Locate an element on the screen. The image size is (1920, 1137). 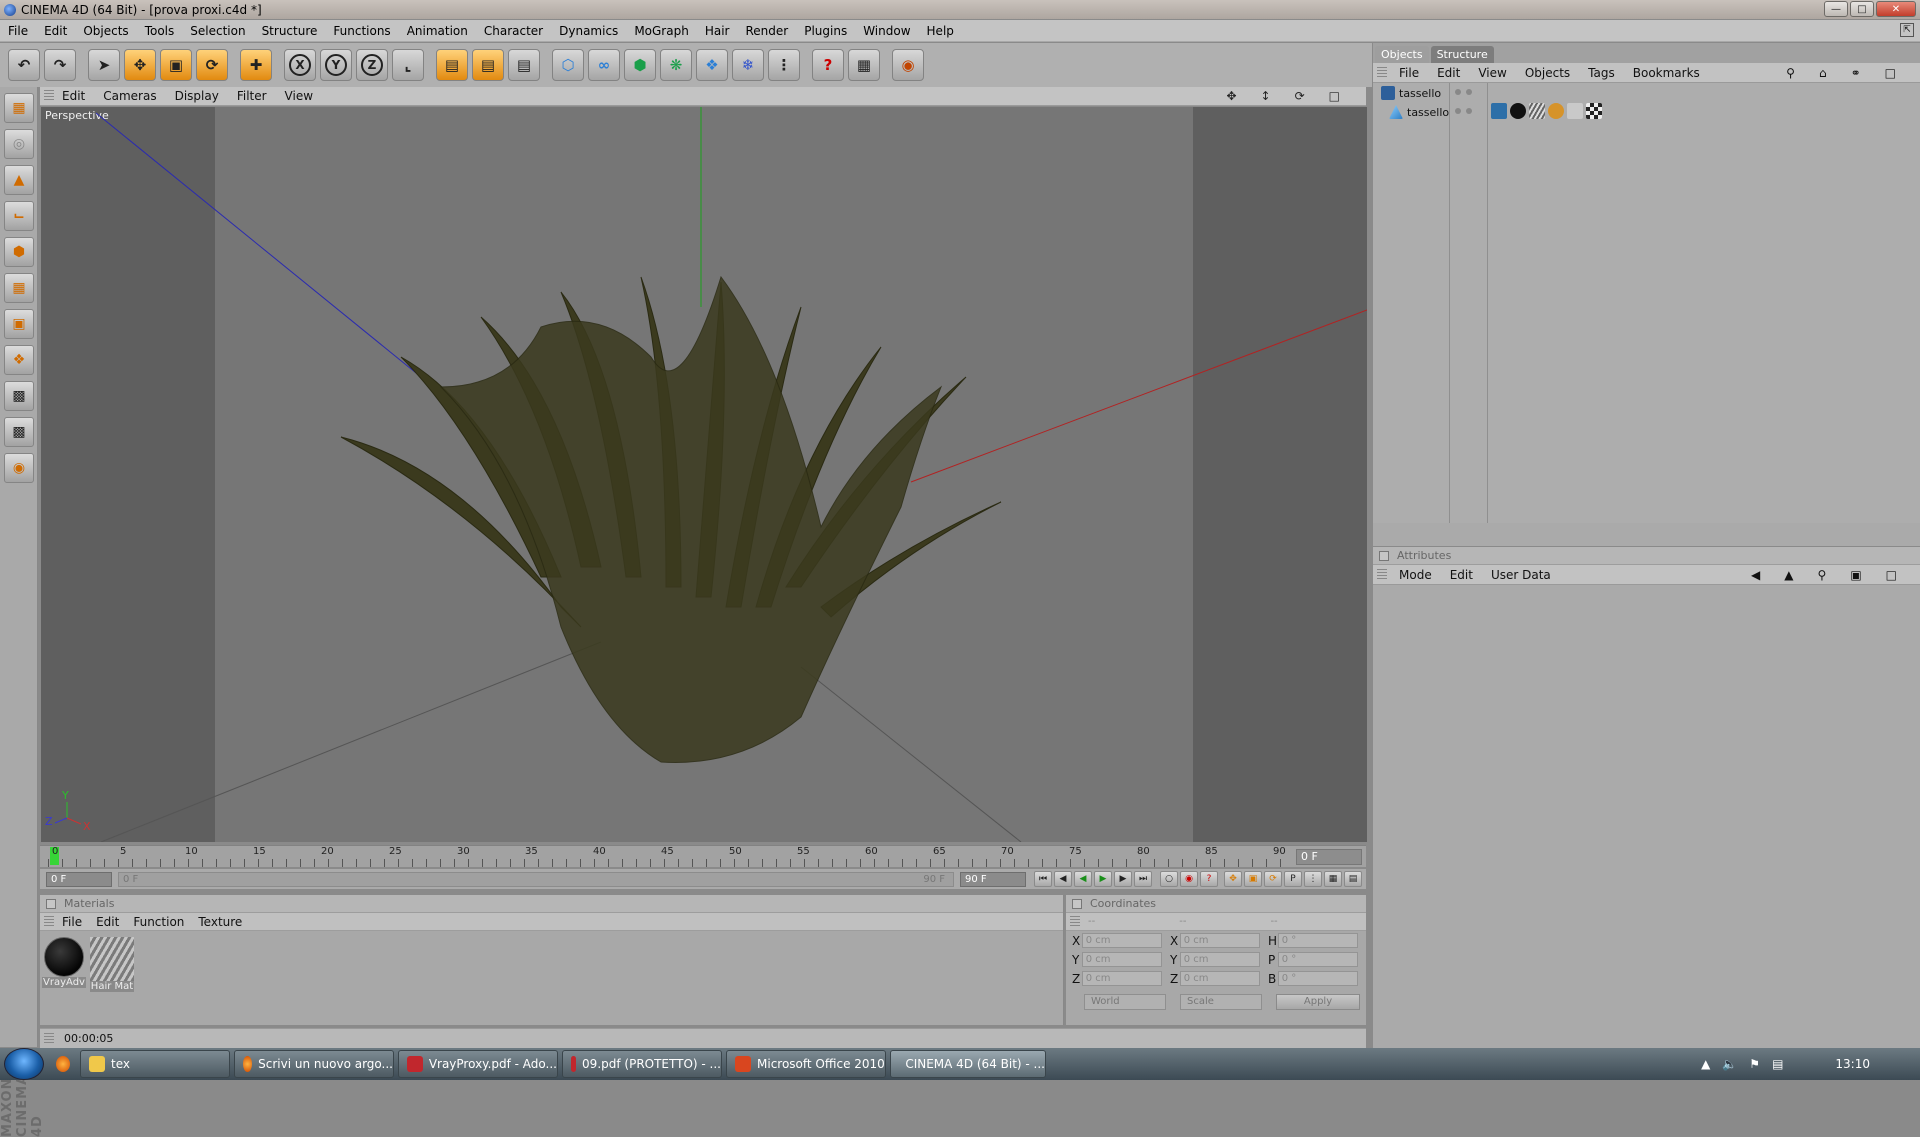
key-scale-button: ▣ is located at coordinates (1253, 879).